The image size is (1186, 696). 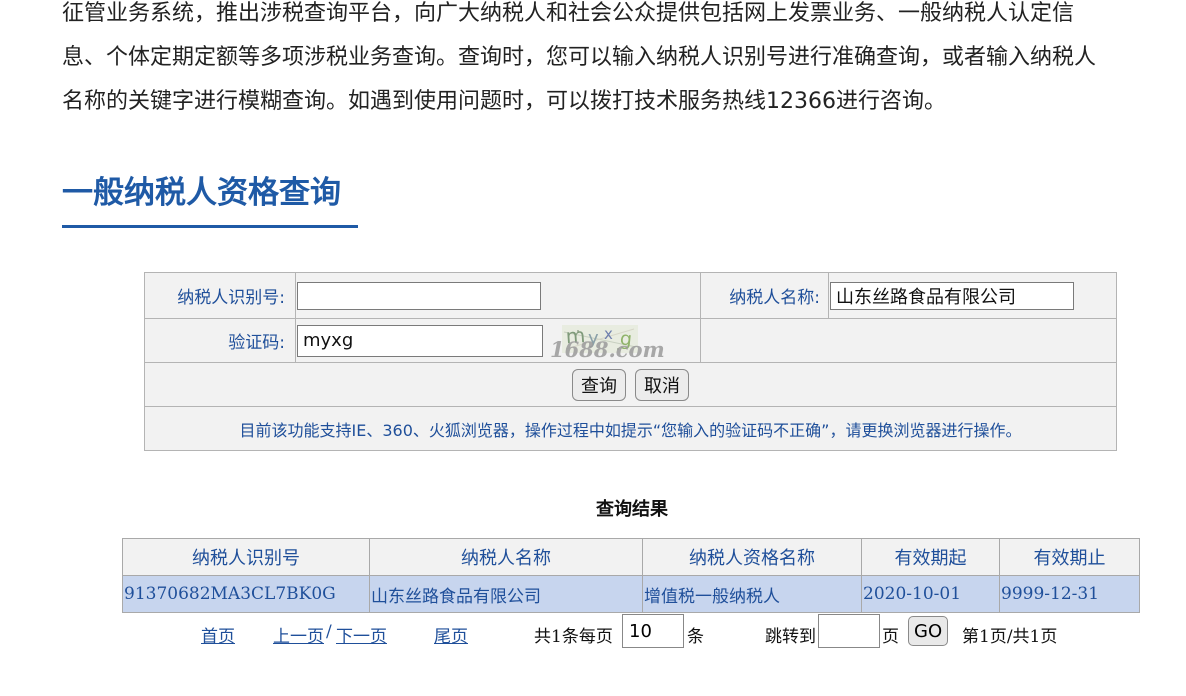 I want to click on jump-label: 跳转到, so click(x=790, y=637).